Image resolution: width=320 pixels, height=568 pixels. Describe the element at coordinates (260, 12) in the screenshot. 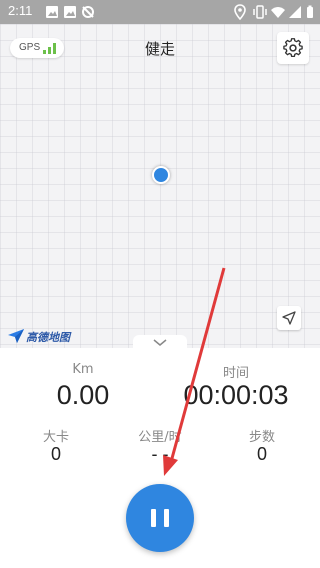

I see `vibrate-icon` at that location.